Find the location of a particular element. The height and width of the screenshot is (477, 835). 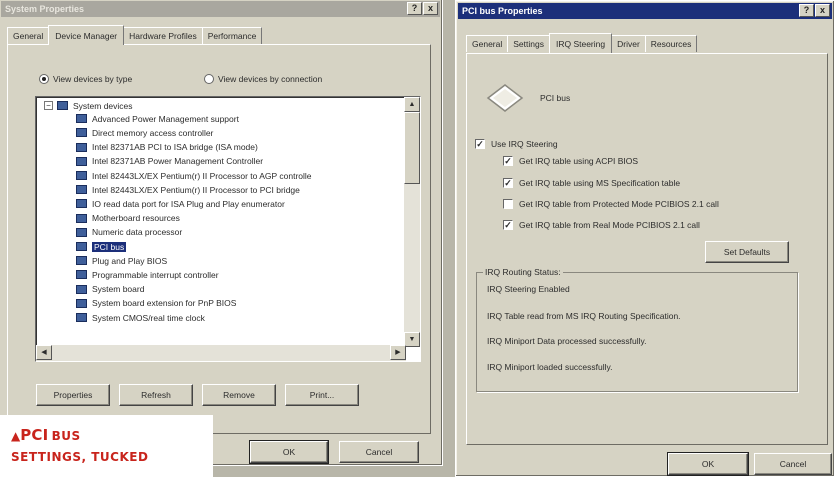

view-by-type-label: View devices by type is located at coordinates (93, 79).